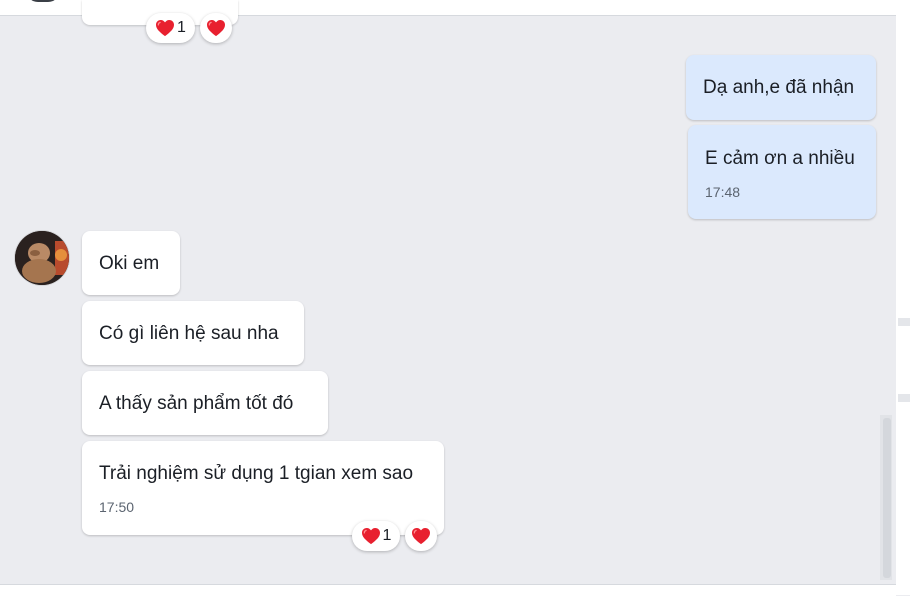  What do you see at coordinates (256, 473) in the screenshot?
I see `message-text: Trải nghiệm sử dụng 1 tgian xem sao` at bounding box center [256, 473].